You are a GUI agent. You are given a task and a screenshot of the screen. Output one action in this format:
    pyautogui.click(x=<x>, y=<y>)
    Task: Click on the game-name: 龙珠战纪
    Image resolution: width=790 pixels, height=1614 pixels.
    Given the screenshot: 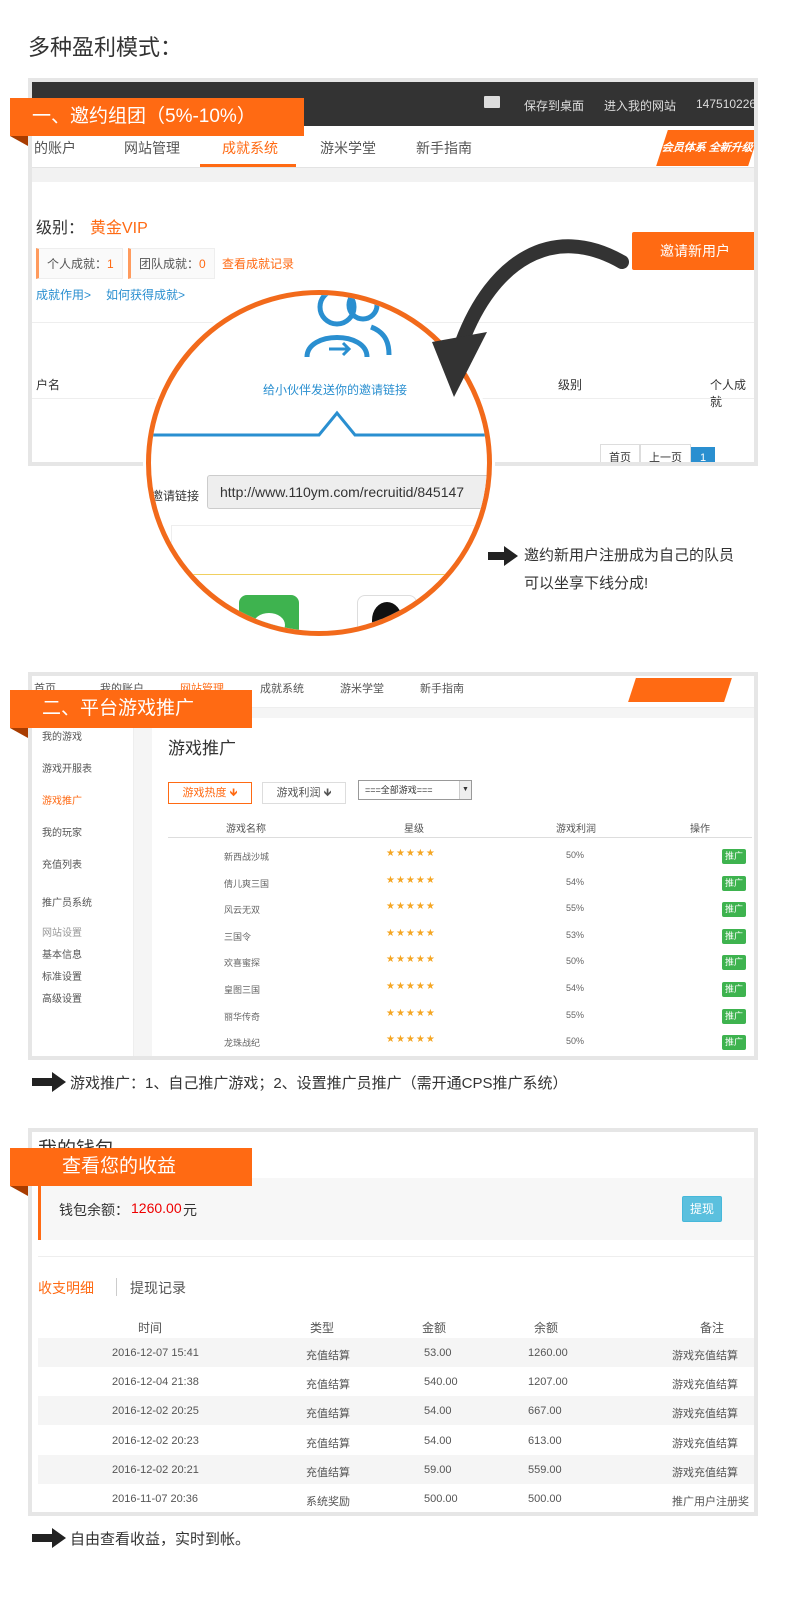 What is the action you would take?
    pyautogui.click(x=242, y=1043)
    